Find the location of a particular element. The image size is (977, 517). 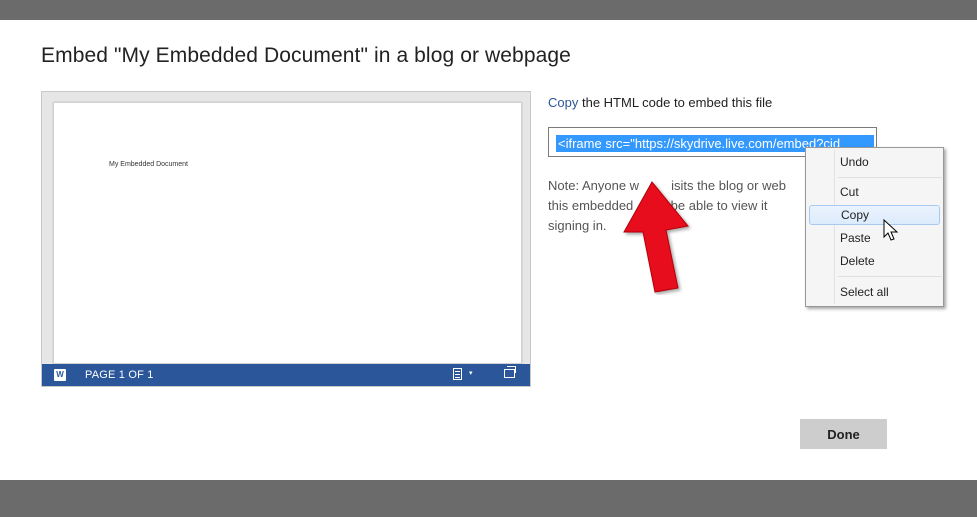

done-button: Done is located at coordinates (843, 434).